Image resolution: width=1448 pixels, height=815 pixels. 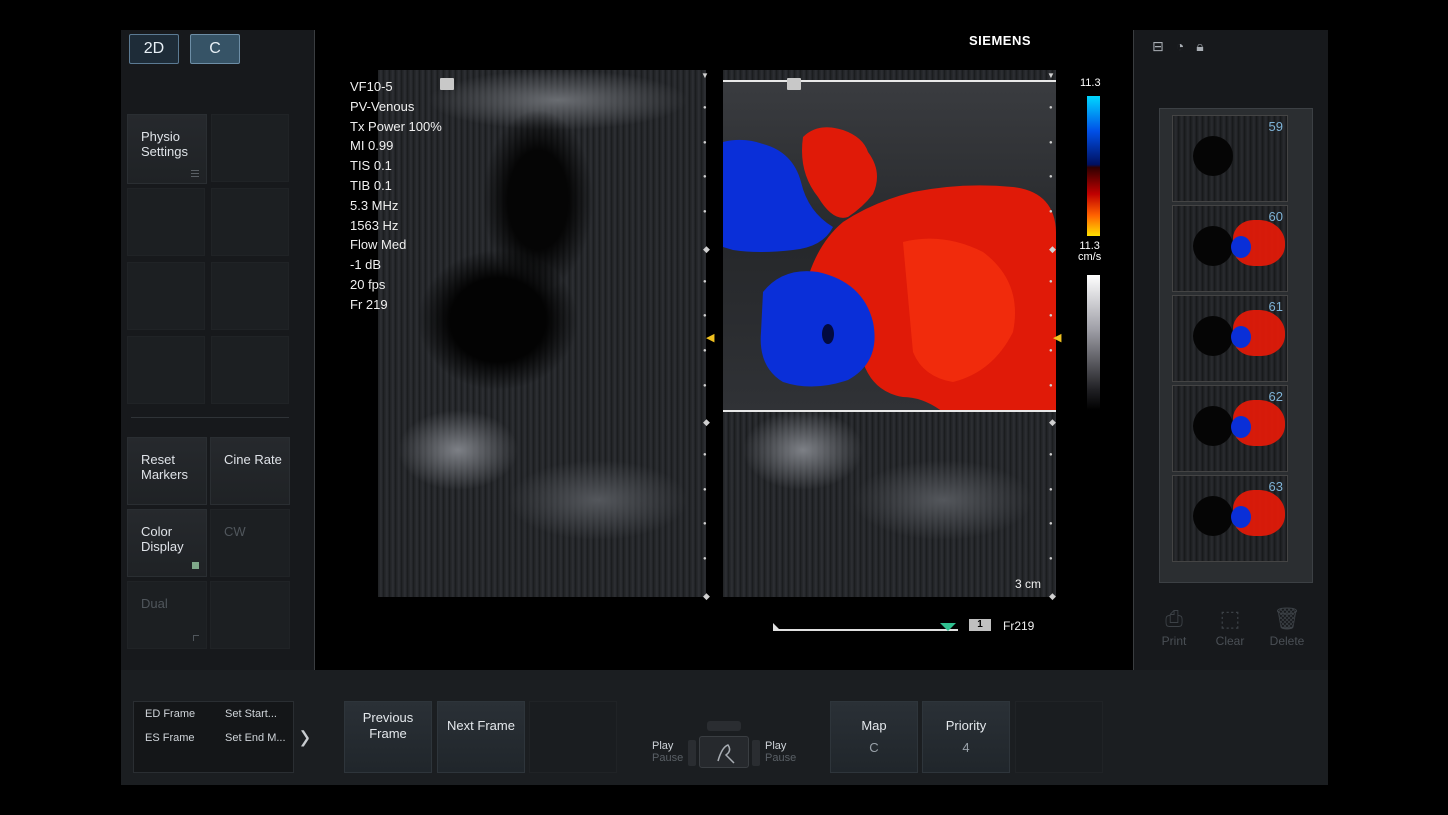 What do you see at coordinates (210, 417) in the screenshot?
I see `divider` at bounding box center [210, 417].